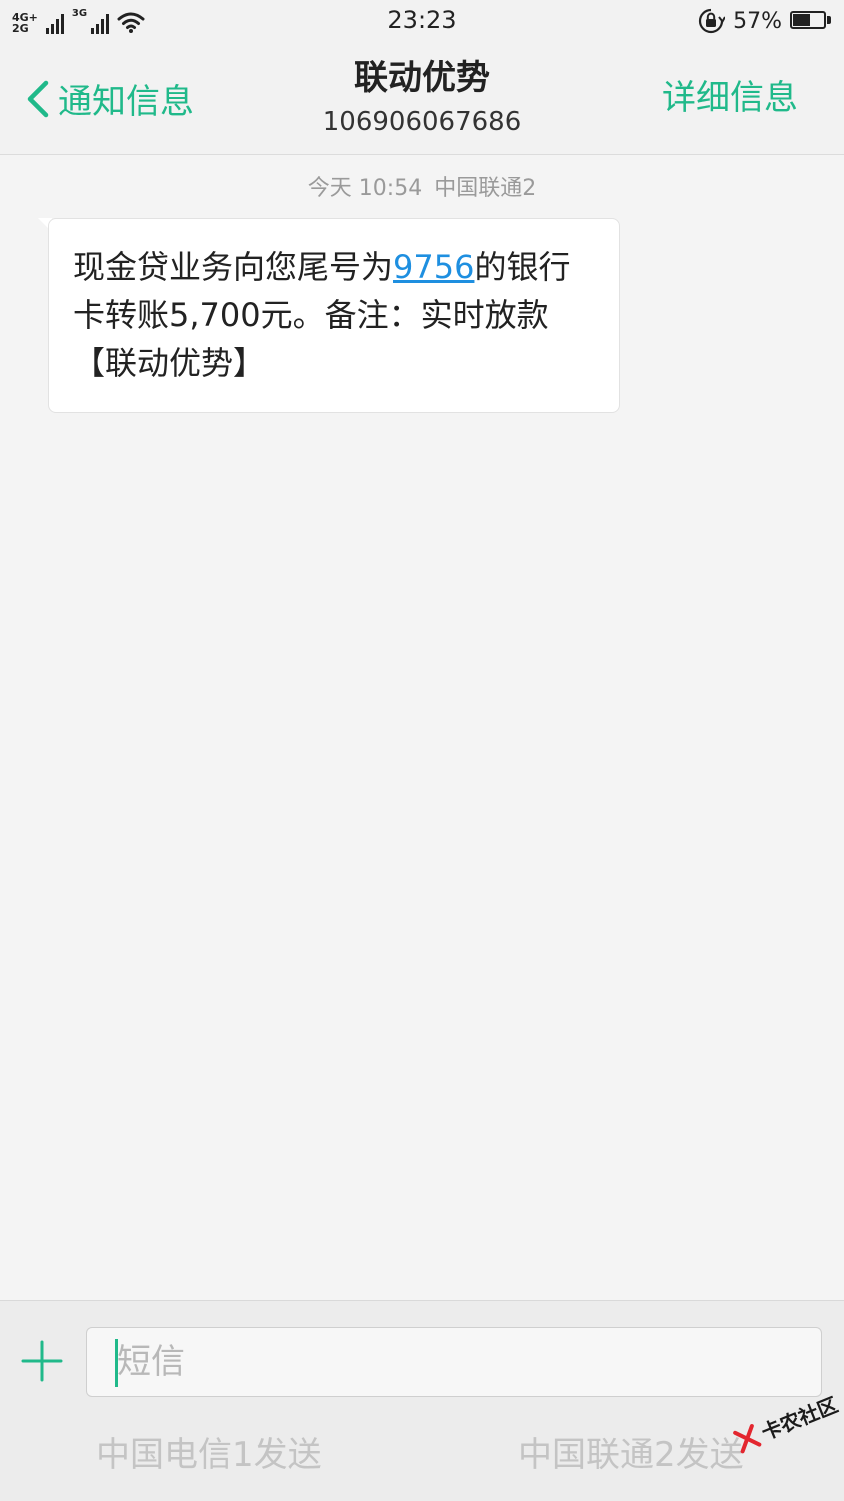 This screenshot has width=844, height=1501. What do you see at coordinates (334, 315) in the screenshot?
I see `message-bubble: 现金贷业务向您尾号为9756的银行卡转账5,700元。备注：实时放款【联动优势】` at bounding box center [334, 315].